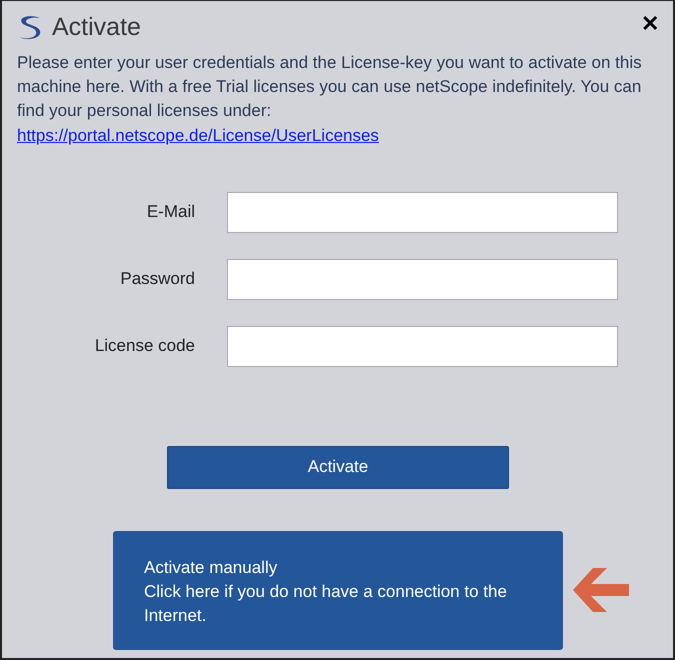  What do you see at coordinates (157, 279) in the screenshot?
I see `field-label: Password` at bounding box center [157, 279].